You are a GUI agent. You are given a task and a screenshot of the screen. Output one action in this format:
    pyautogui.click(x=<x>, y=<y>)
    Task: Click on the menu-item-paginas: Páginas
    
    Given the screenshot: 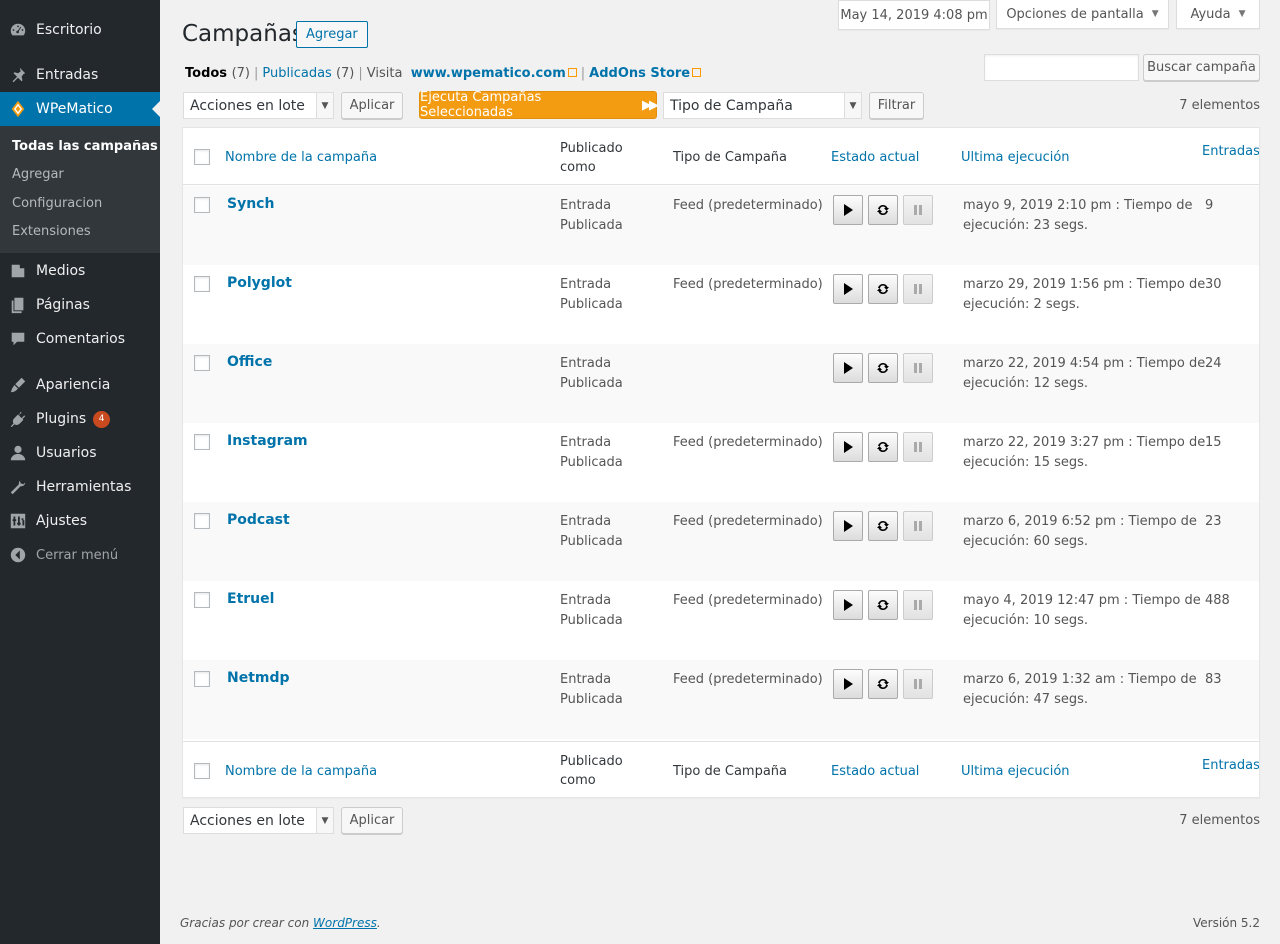 What is the action you would take?
    pyautogui.click(x=80, y=305)
    